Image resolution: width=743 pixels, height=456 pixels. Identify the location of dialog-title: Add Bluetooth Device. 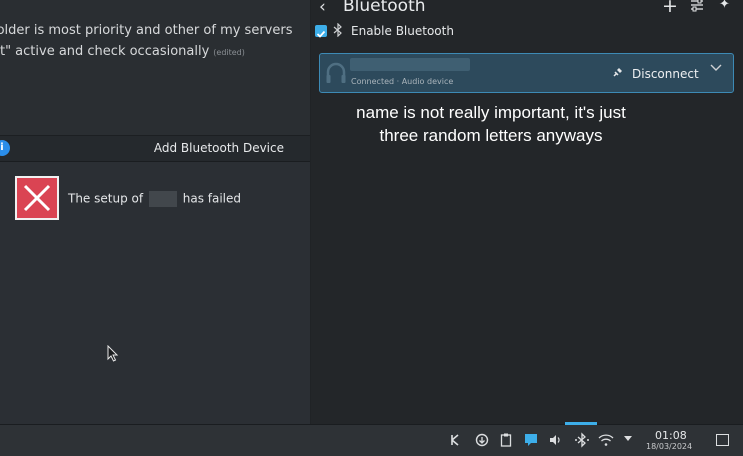
(218, 148).